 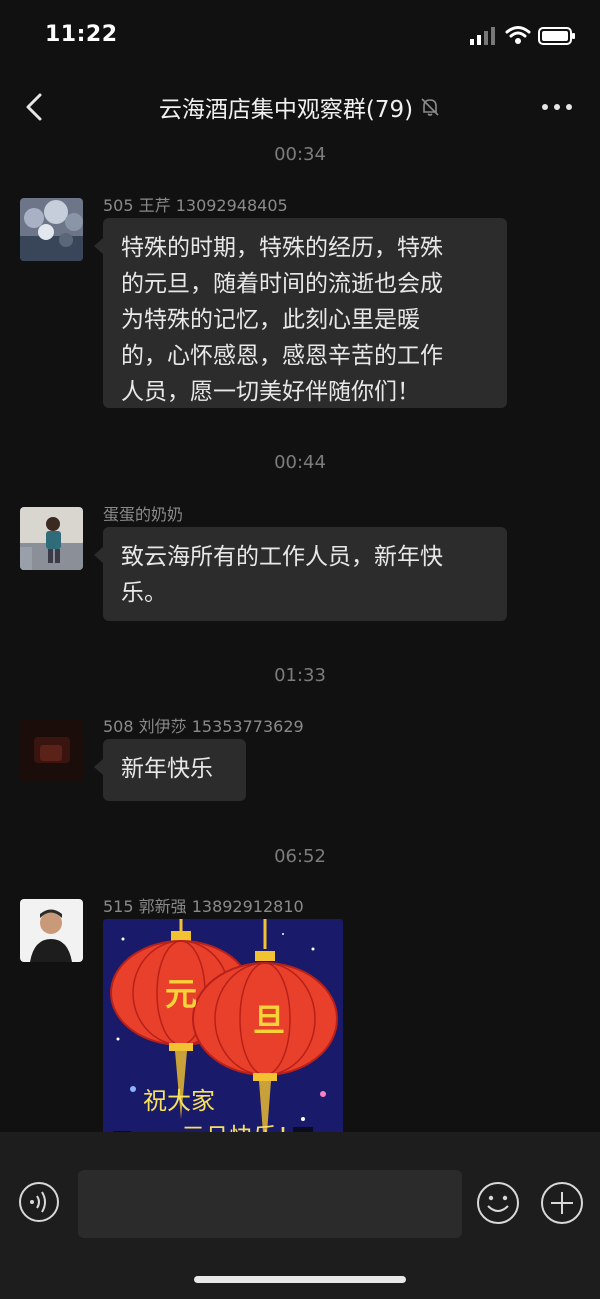 I want to click on lantern-left-char: 元, so click(x=181, y=994).